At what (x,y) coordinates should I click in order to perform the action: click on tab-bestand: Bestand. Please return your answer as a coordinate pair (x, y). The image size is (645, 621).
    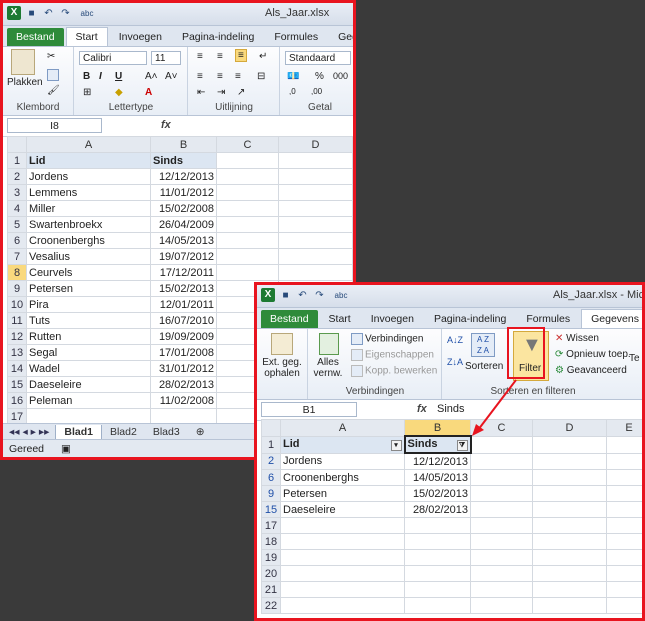
    Looking at the image, I should click on (289, 319).